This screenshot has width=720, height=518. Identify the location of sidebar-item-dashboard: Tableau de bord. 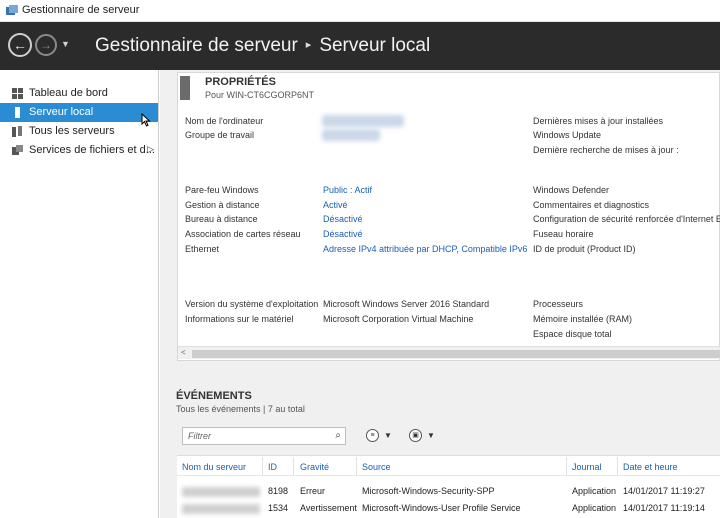
(79, 93).